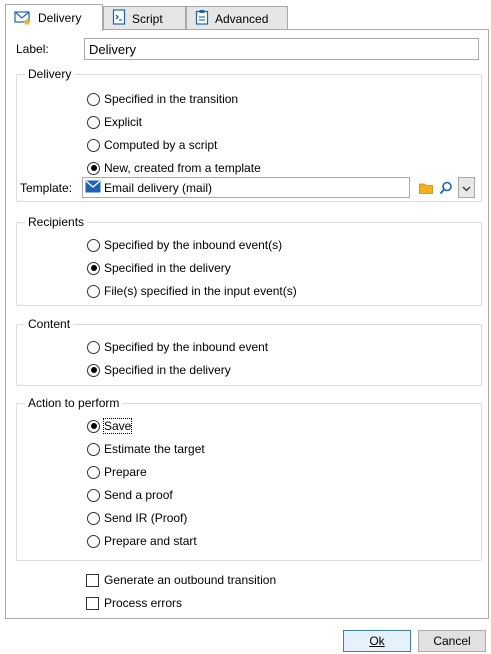 The width and height of the screenshot is (491, 654). I want to click on tab-advanced-label: Advanced, so click(242, 18).